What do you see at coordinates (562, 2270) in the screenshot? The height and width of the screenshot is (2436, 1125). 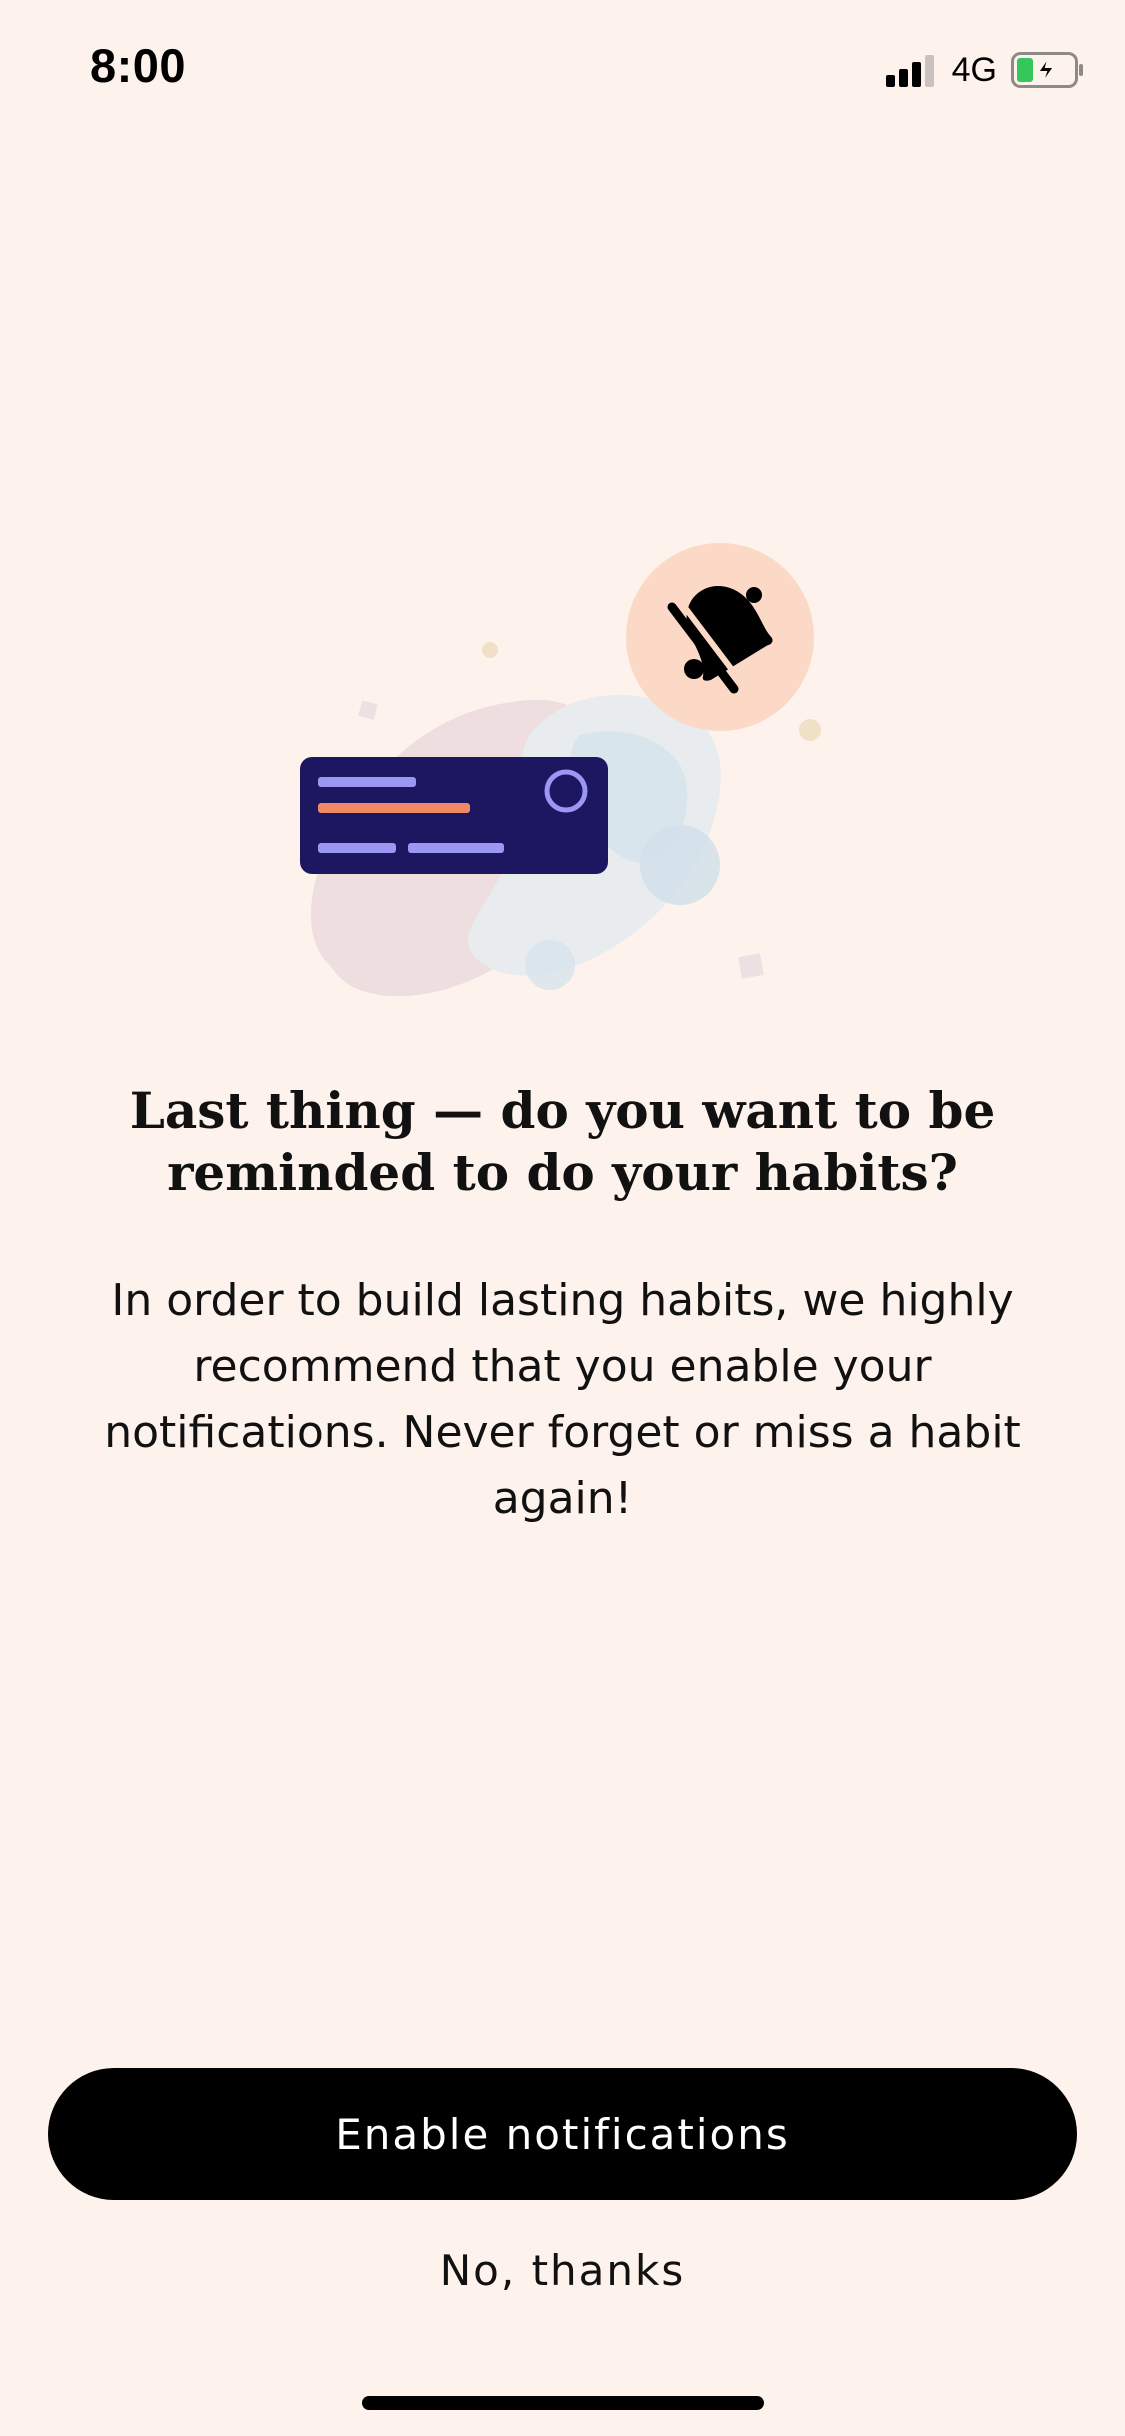 I see `no-thanks-button: No, thanks` at bounding box center [562, 2270].